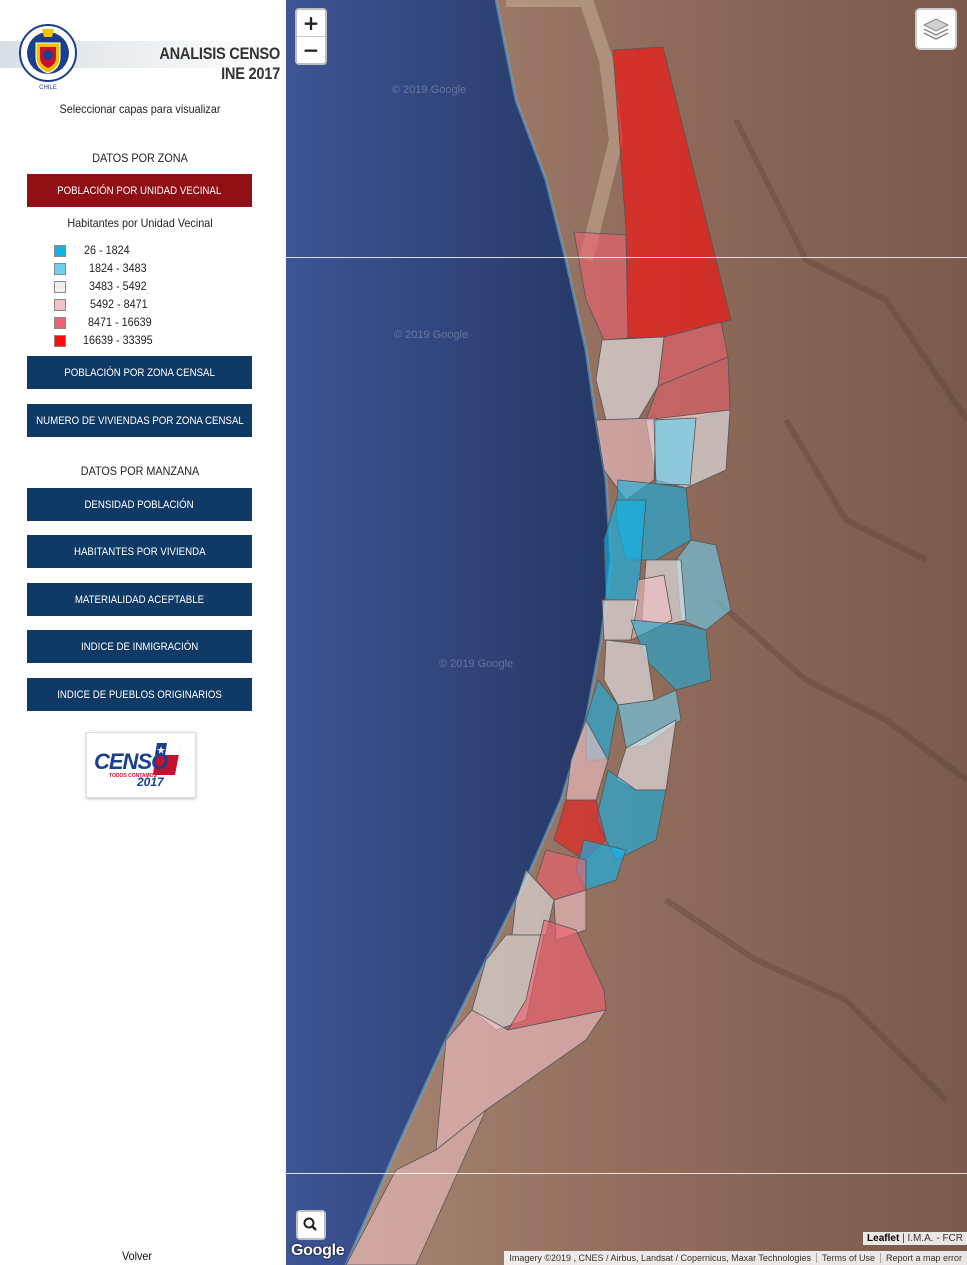  I want to click on search-icon, so click(310, 1224).